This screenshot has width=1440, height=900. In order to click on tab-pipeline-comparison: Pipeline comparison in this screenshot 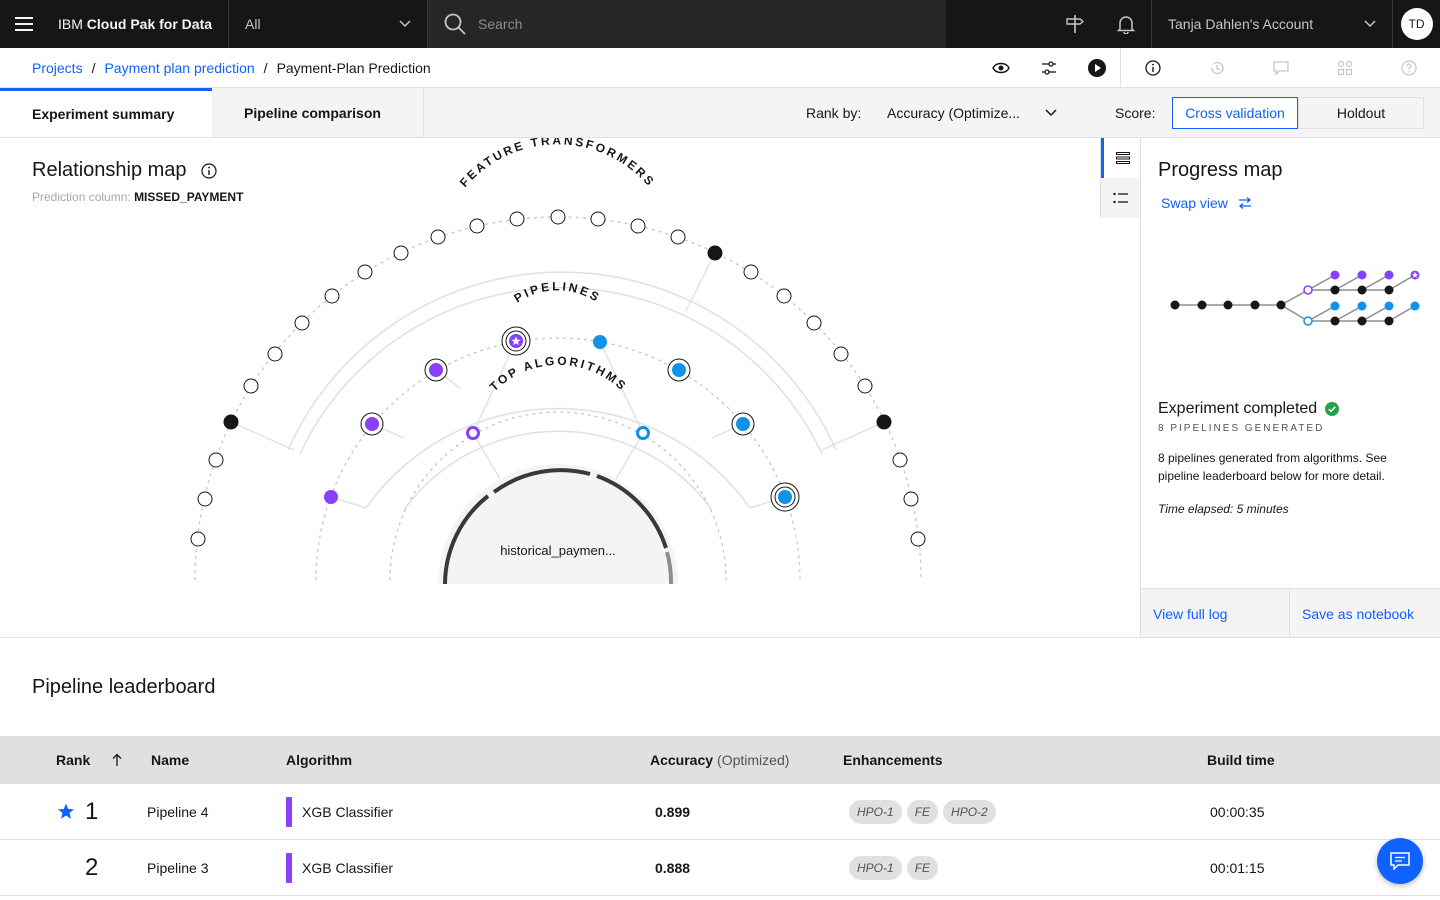, I will do `click(318, 112)`.